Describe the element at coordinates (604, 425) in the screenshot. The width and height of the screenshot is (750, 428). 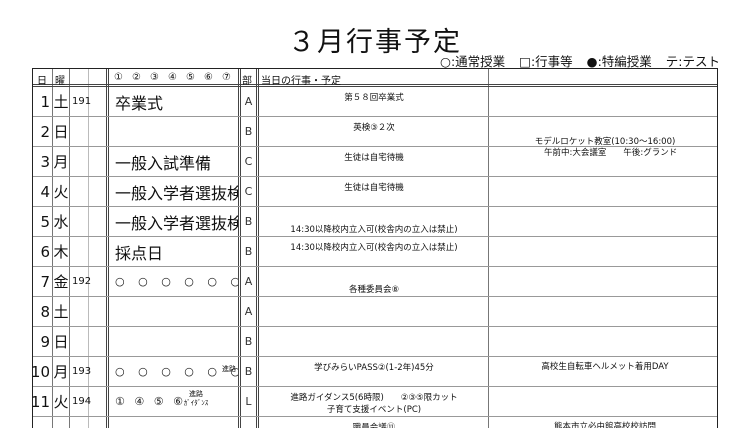
I see `event-line: 熊本市立必由館高校校訪問` at that location.